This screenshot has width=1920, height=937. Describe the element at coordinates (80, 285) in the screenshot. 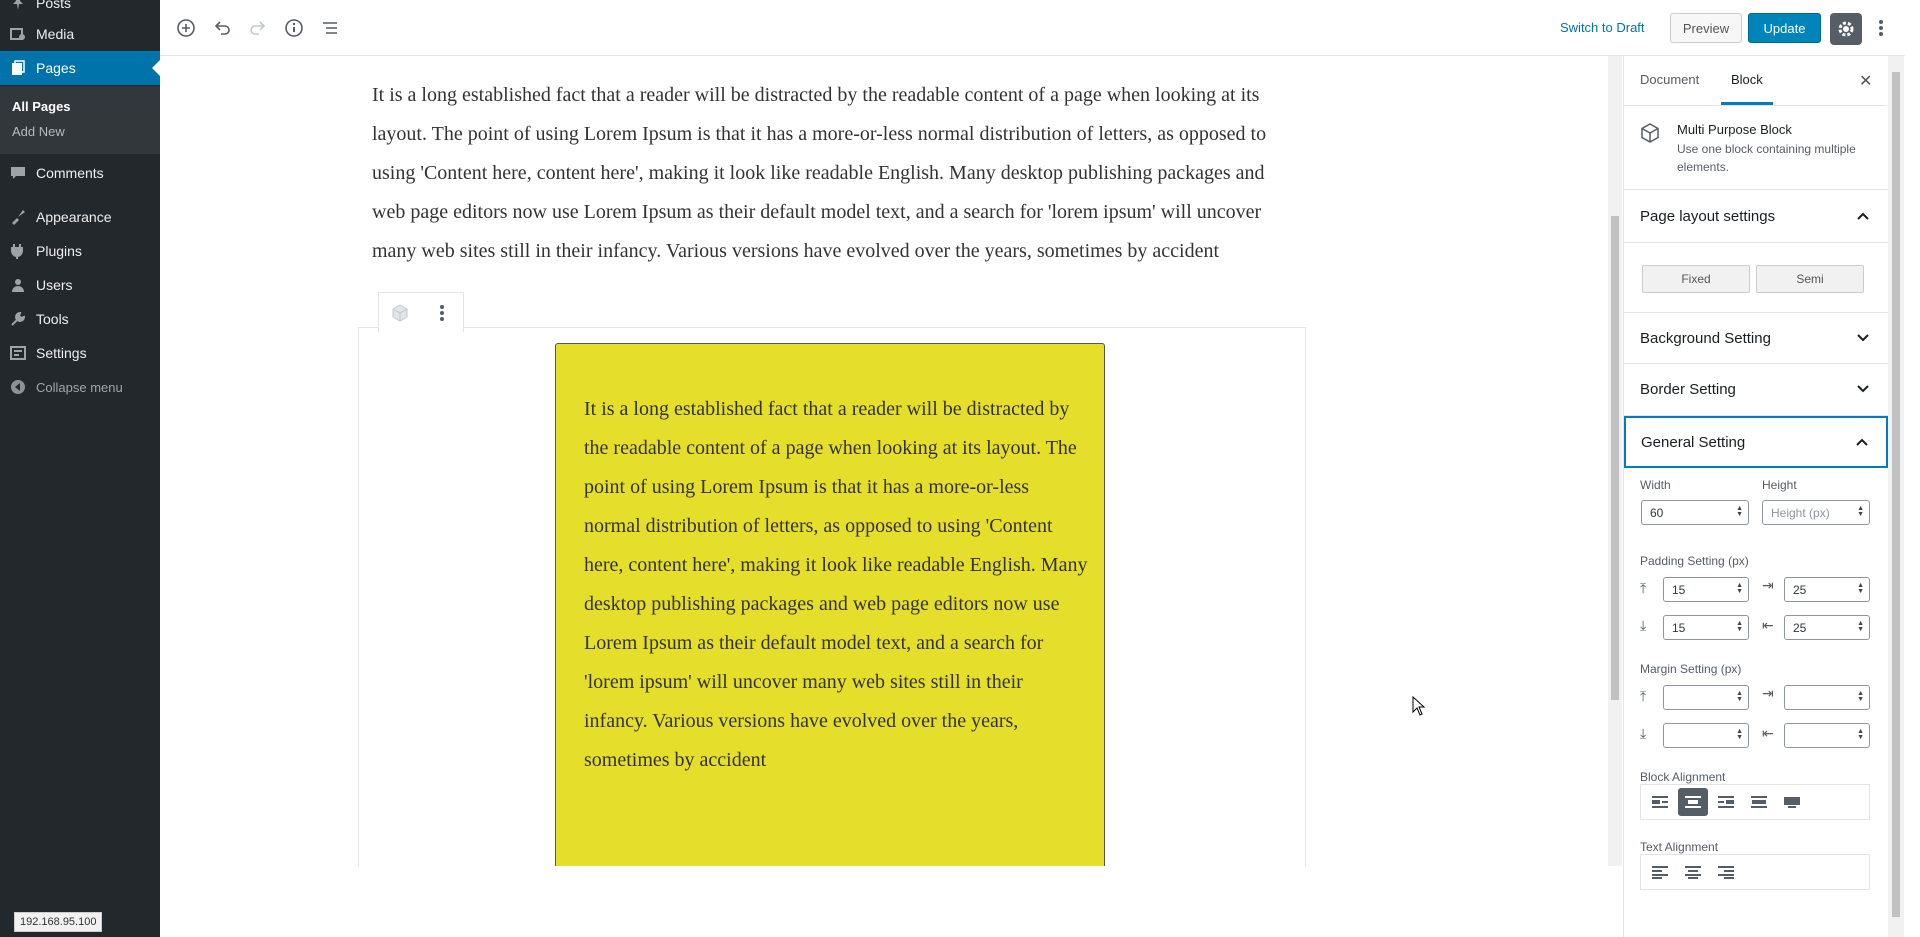

I see `menu-users: Users` at that location.